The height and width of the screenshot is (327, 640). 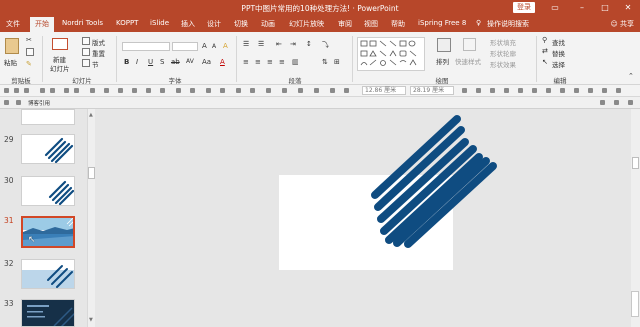 What do you see at coordinates (435, 182) in the screenshot?
I see `diagonal-stripes-graphic` at bounding box center [435, 182].